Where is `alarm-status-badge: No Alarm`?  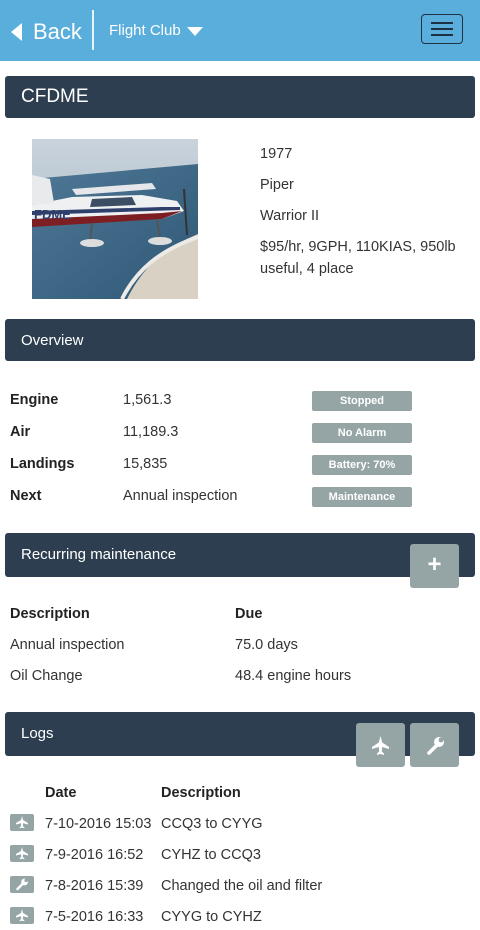 alarm-status-badge: No Alarm is located at coordinates (362, 433).